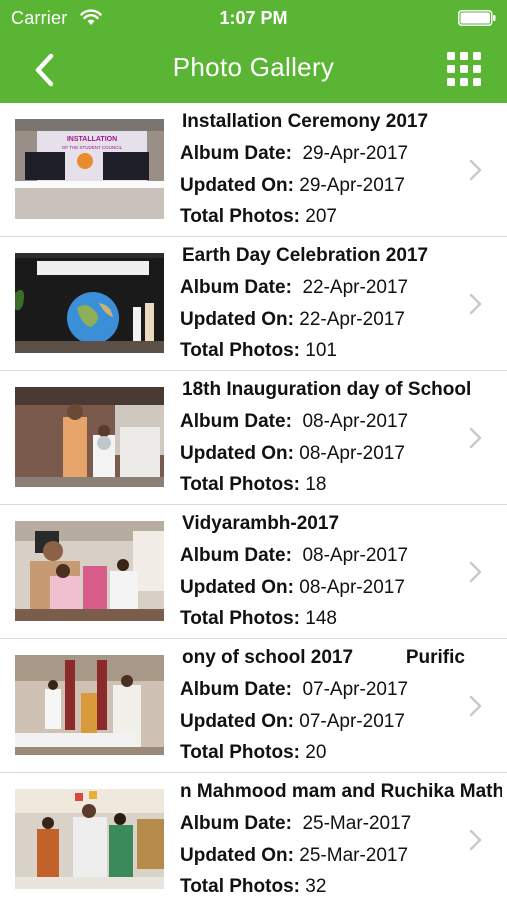 The width and height of the screenshot is (507, 900). Describe the element at coordinates (89, 169) in the screenshot. I see `album-thumbnail: INSTALLATION OF THE STUDENT COUNCIL` at that location.